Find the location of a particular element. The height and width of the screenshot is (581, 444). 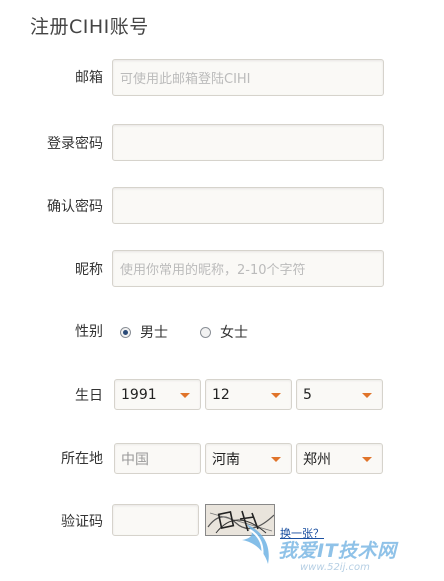

captcha-label: 验证码 is located at coordinates (82, 522).